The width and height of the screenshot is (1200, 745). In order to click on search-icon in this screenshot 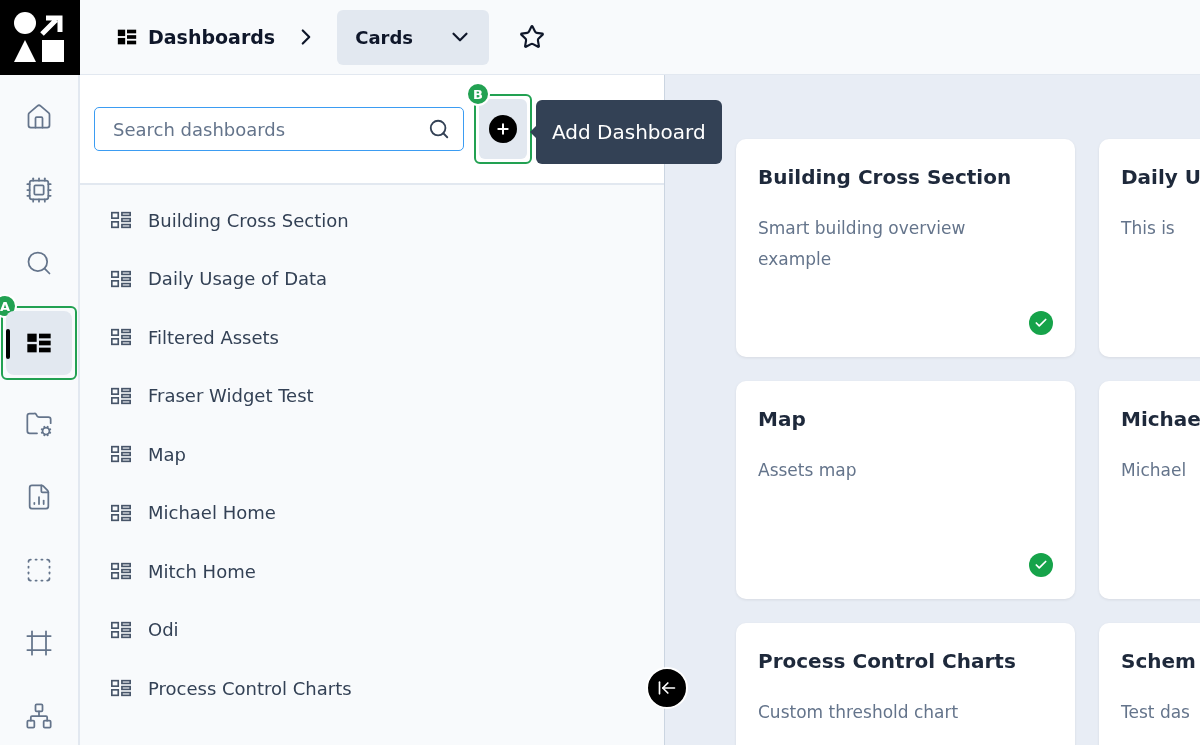, I will do `click(439, 129)`.